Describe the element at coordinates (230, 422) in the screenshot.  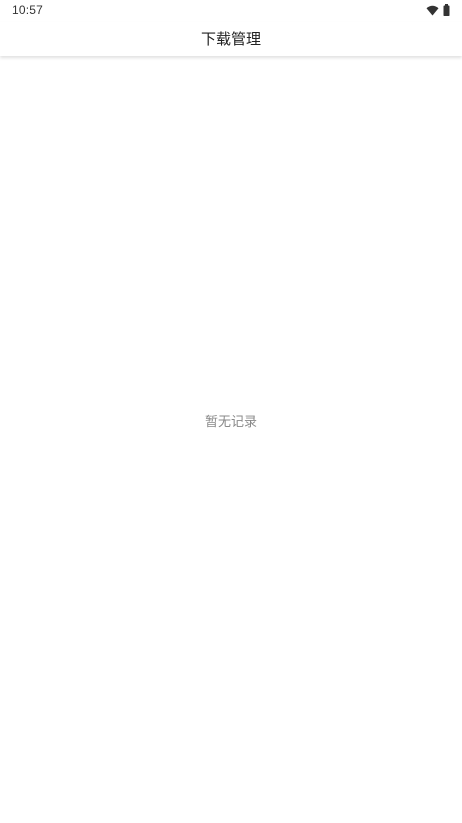
I see `empty-state-message: 暂无记录` at that location.